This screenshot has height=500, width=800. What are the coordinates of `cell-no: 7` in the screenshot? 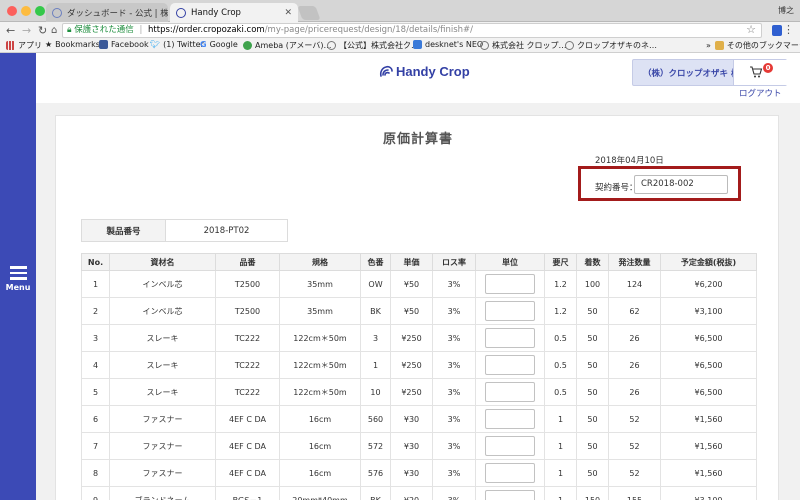 It's located at (95, 446).